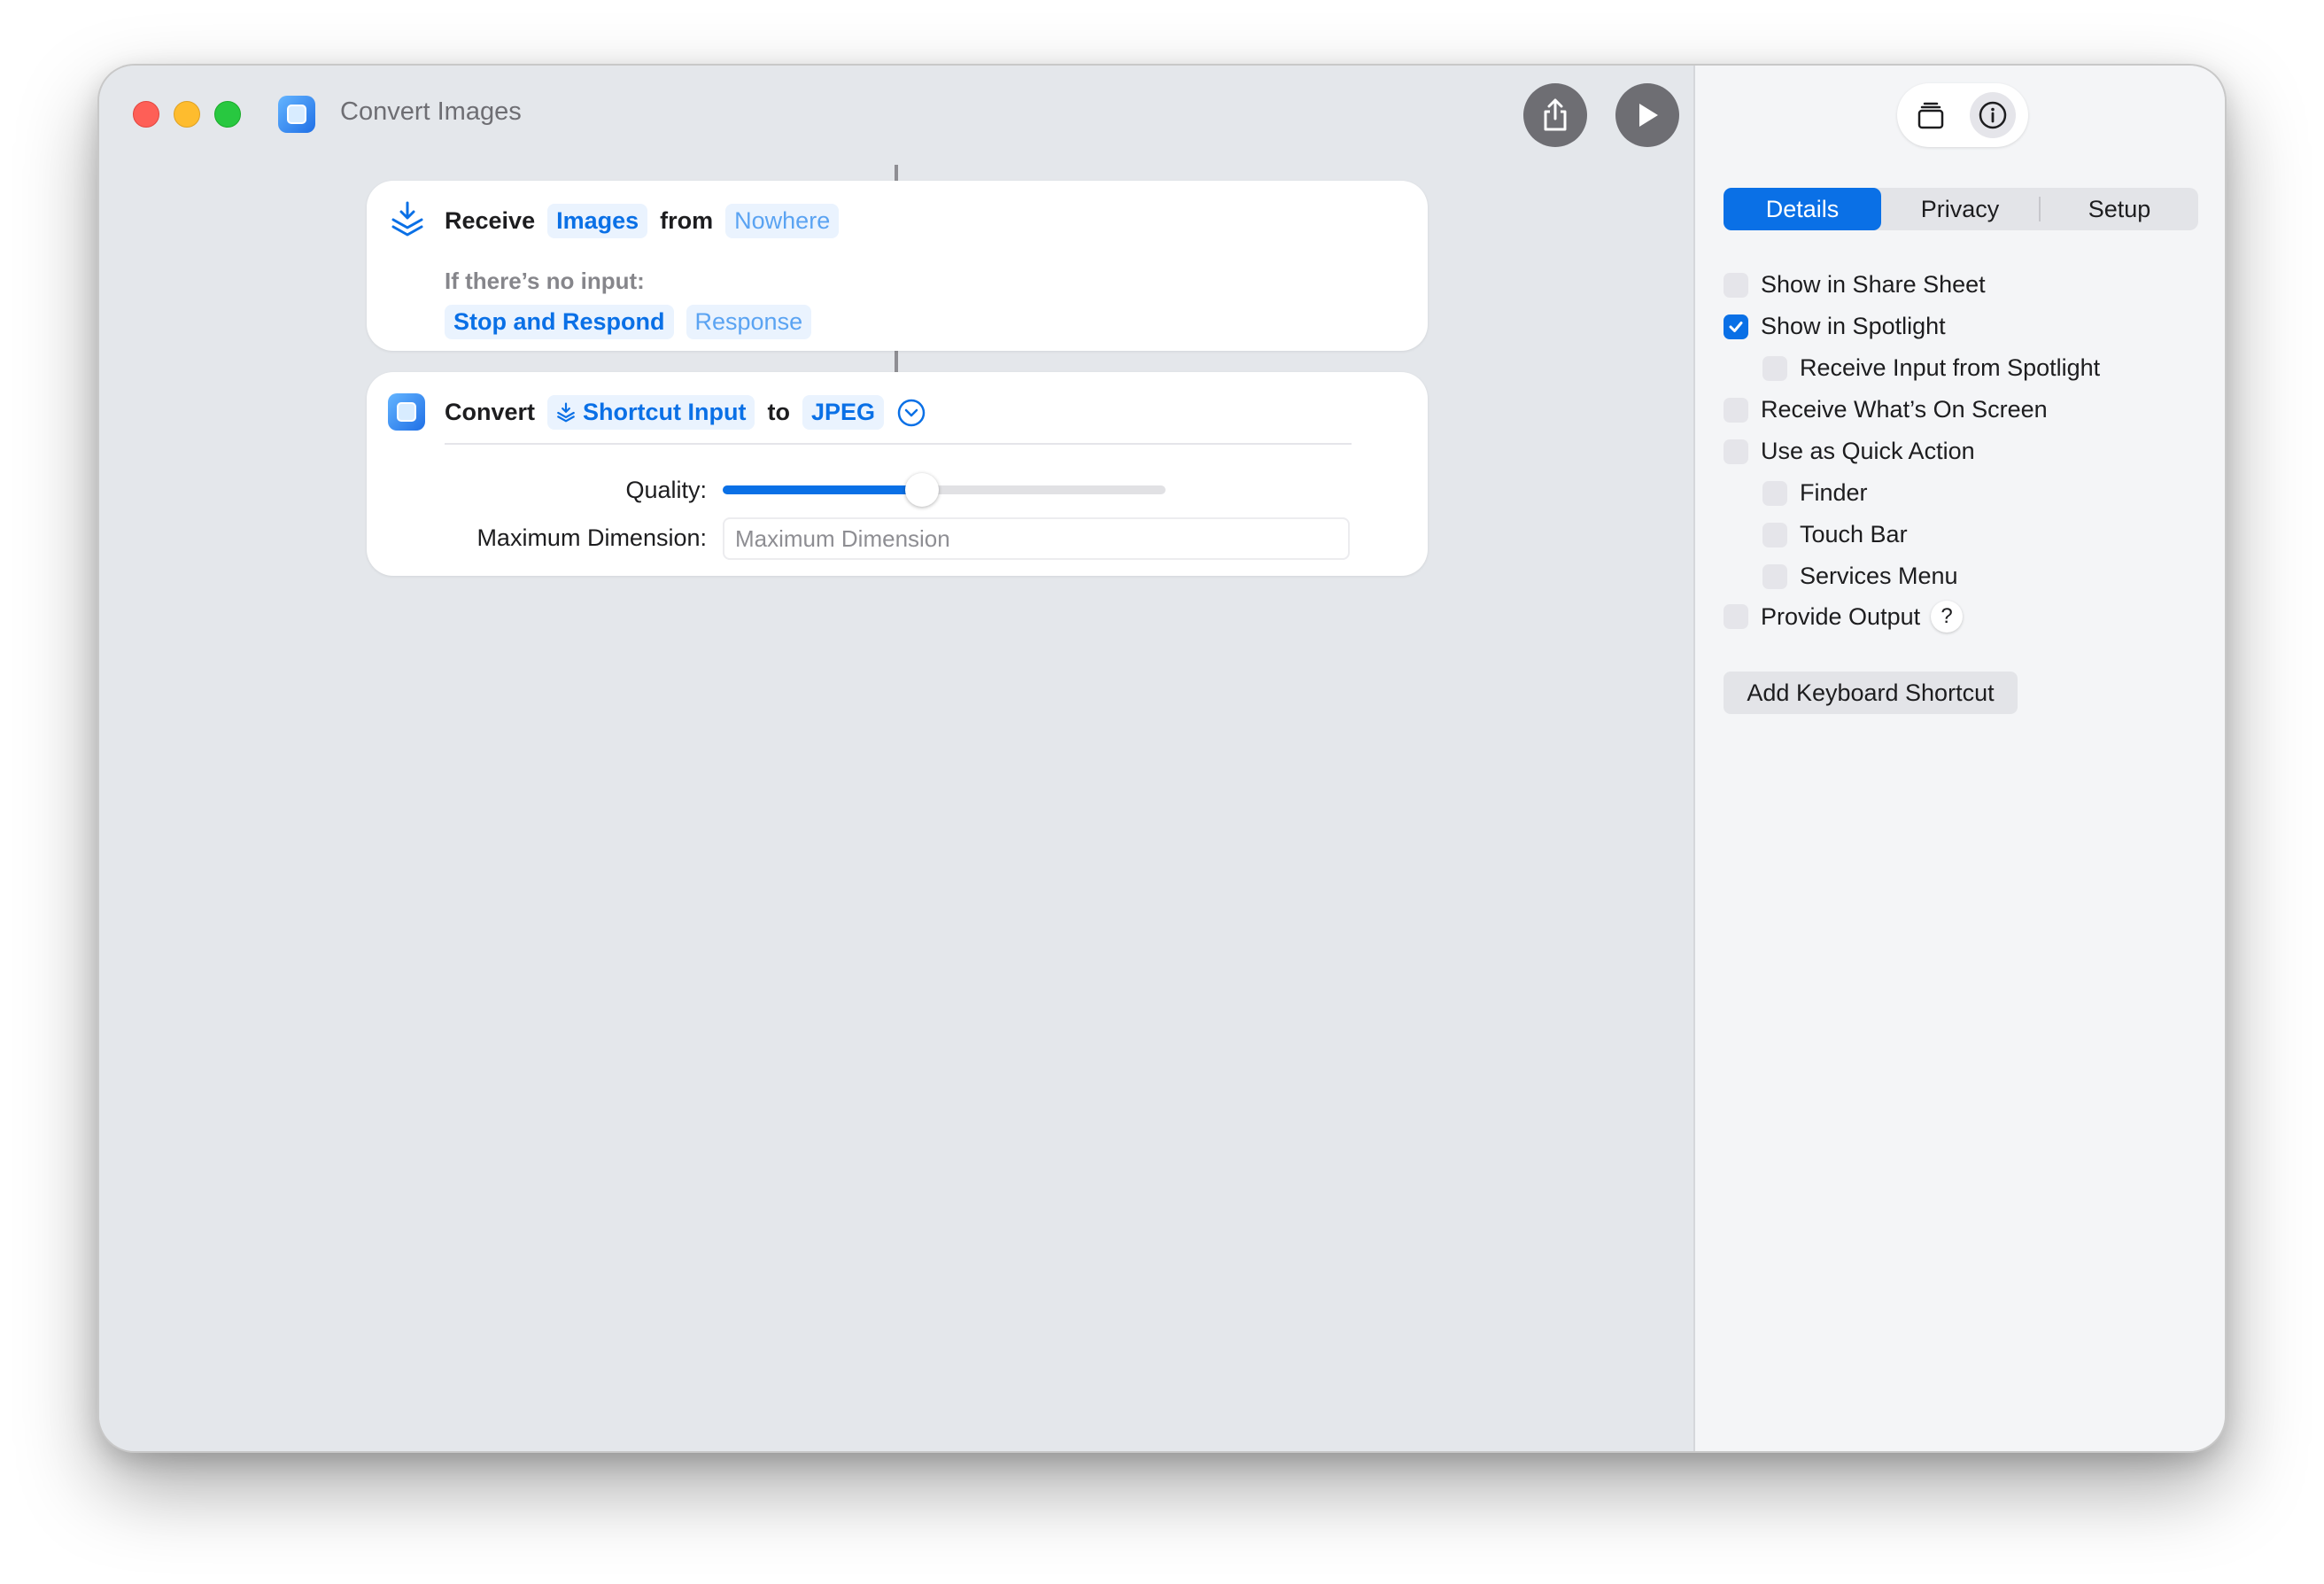 The width and height of the screenshot is (2324, 1584). I want to click on share-icon, so click(1555, 115).